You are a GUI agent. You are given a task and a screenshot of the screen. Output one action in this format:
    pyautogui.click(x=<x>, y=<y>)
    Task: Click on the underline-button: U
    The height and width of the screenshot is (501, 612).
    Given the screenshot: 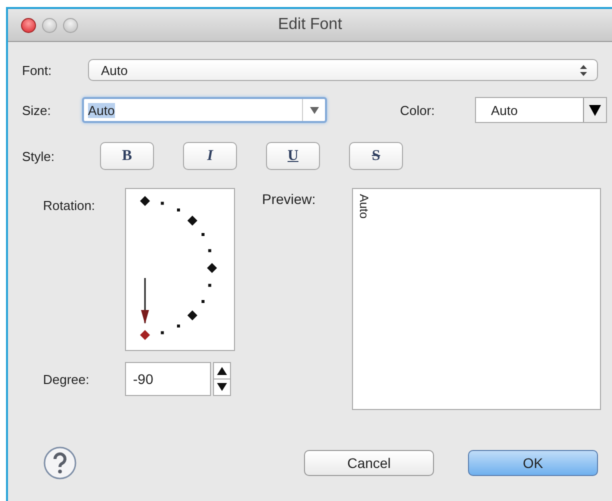 What is the action you would take?
    pyautogui.click(x=293, y=156)
    